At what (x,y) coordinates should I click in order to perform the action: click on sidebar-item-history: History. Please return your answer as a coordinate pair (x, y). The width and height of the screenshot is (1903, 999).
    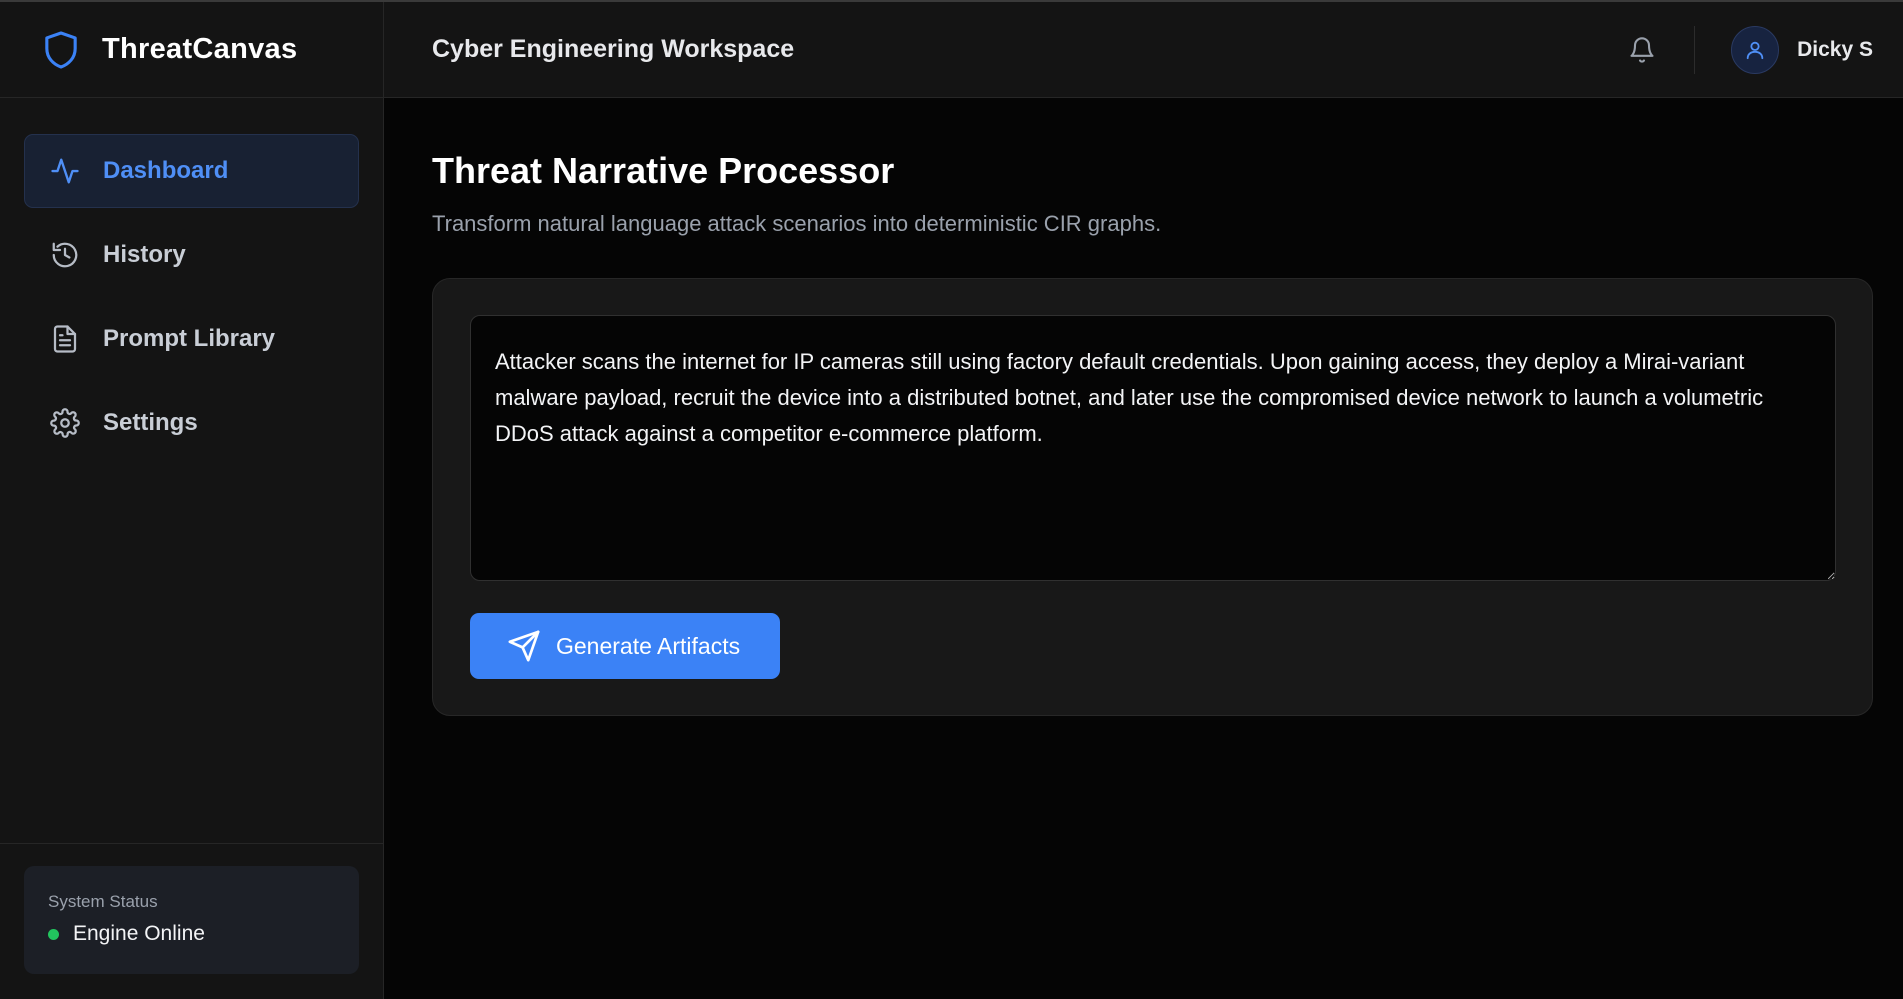
    Looking at the image, I should click on (191, 255).